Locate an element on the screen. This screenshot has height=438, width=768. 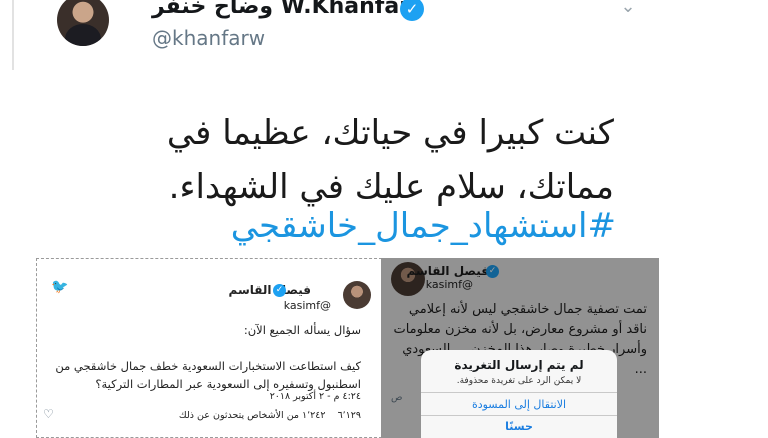
author-handle: @khanfarw is located at coordinates (208, 38).